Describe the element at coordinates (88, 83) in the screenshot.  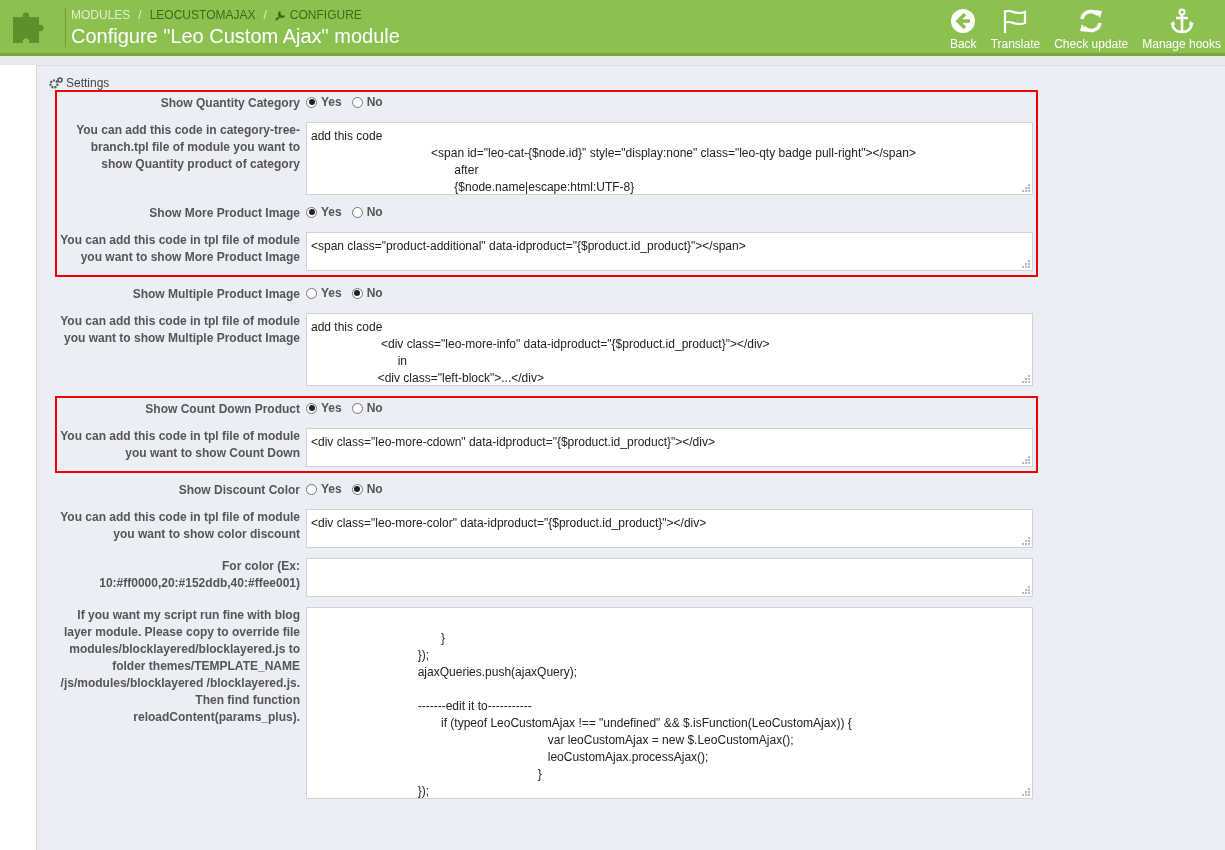
I see `panel-title: Settings` at that location.